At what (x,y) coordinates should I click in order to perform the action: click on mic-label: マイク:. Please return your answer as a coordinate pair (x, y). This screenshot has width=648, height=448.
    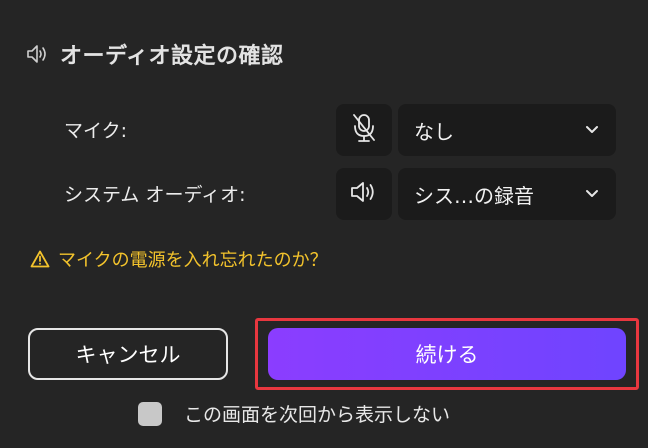
    Looking at the image, I should click on (96, 131).